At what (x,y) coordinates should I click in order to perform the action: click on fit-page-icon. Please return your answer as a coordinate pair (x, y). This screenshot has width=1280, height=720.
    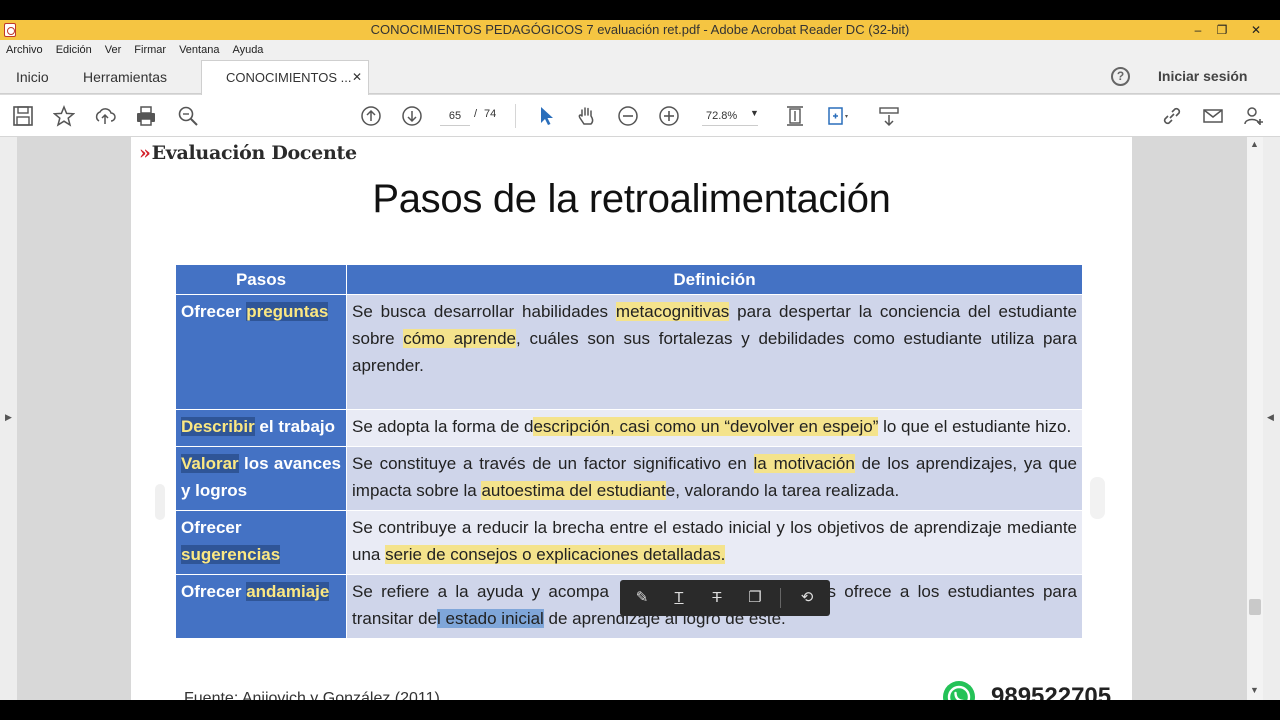
    Looking at the image, I should click on (795, 116).